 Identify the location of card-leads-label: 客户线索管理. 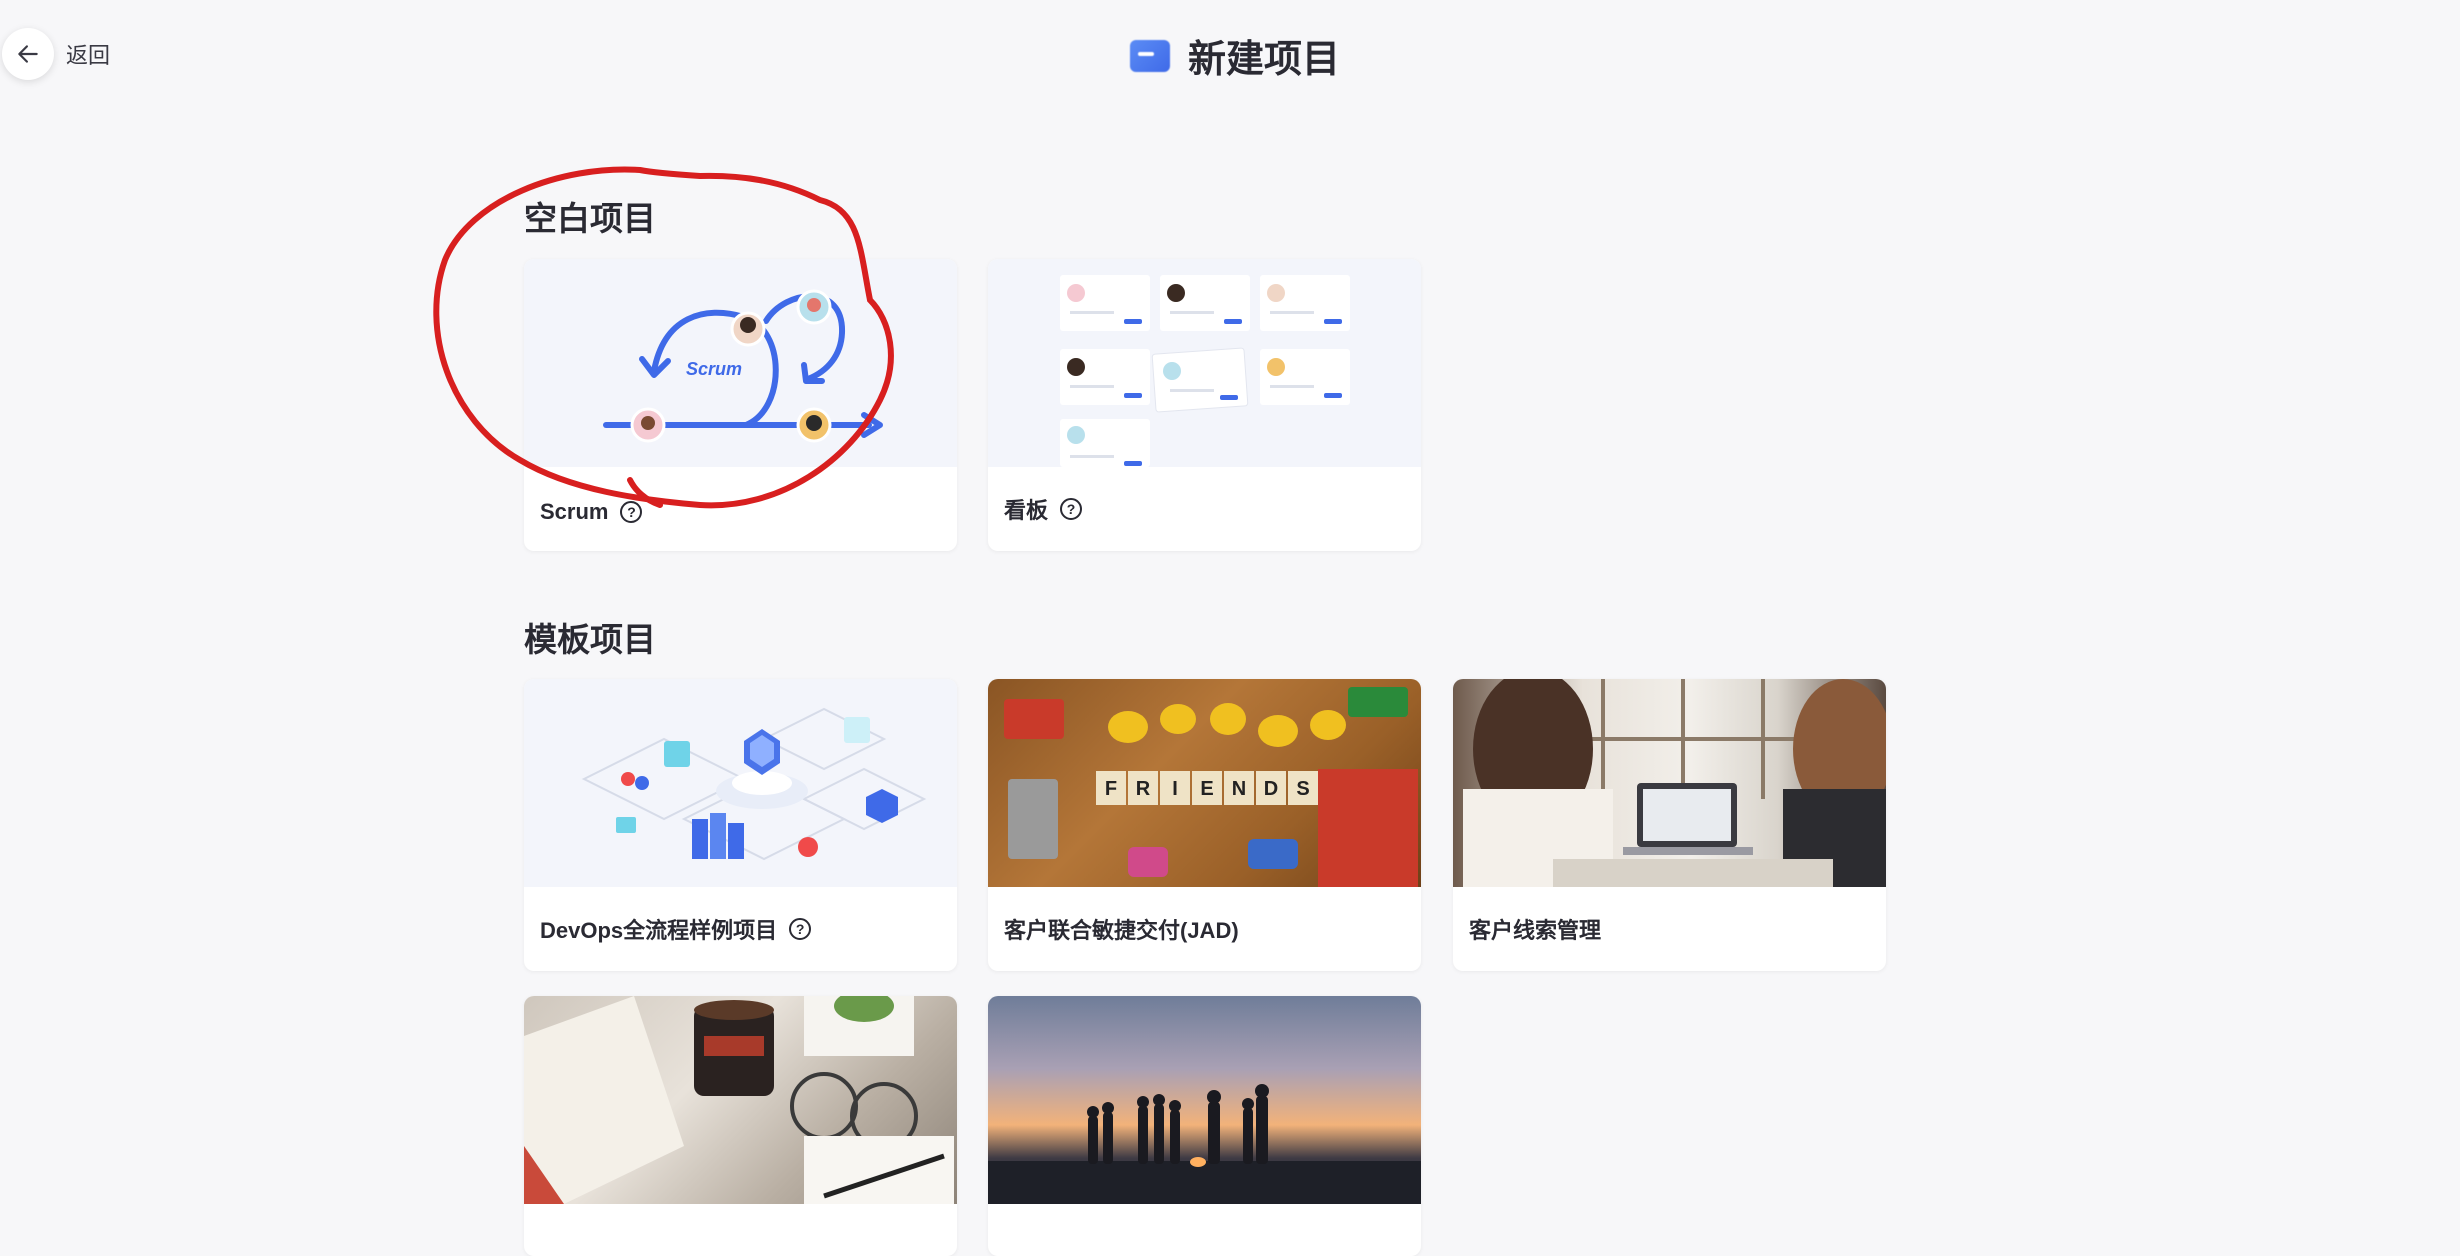
(1535, 930).